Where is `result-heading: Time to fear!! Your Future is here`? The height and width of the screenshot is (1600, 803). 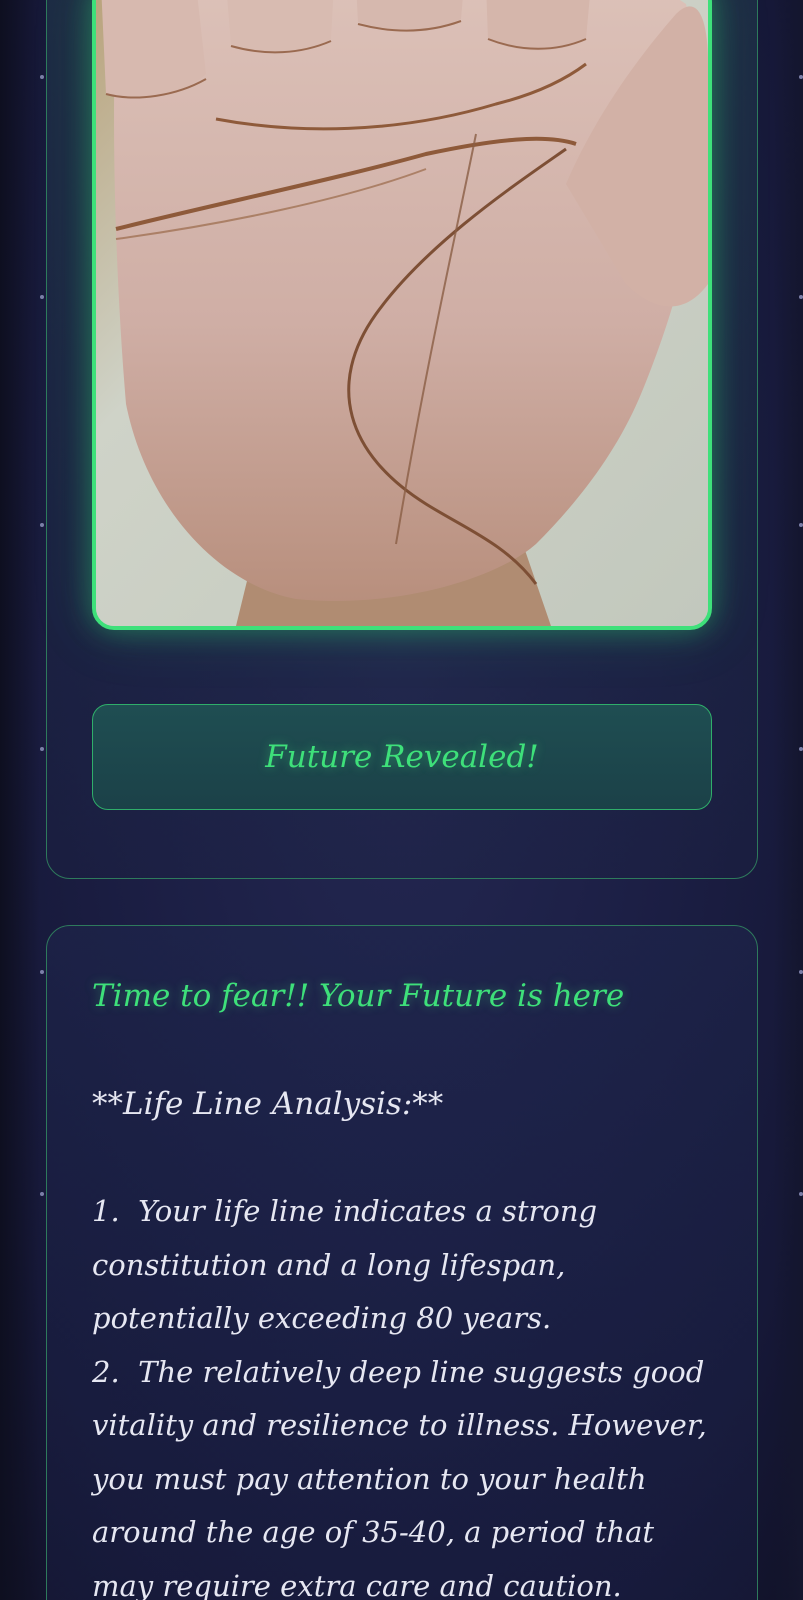 result-heading: Time to fear!! Your Future is here is located at coordinates (358, 996).